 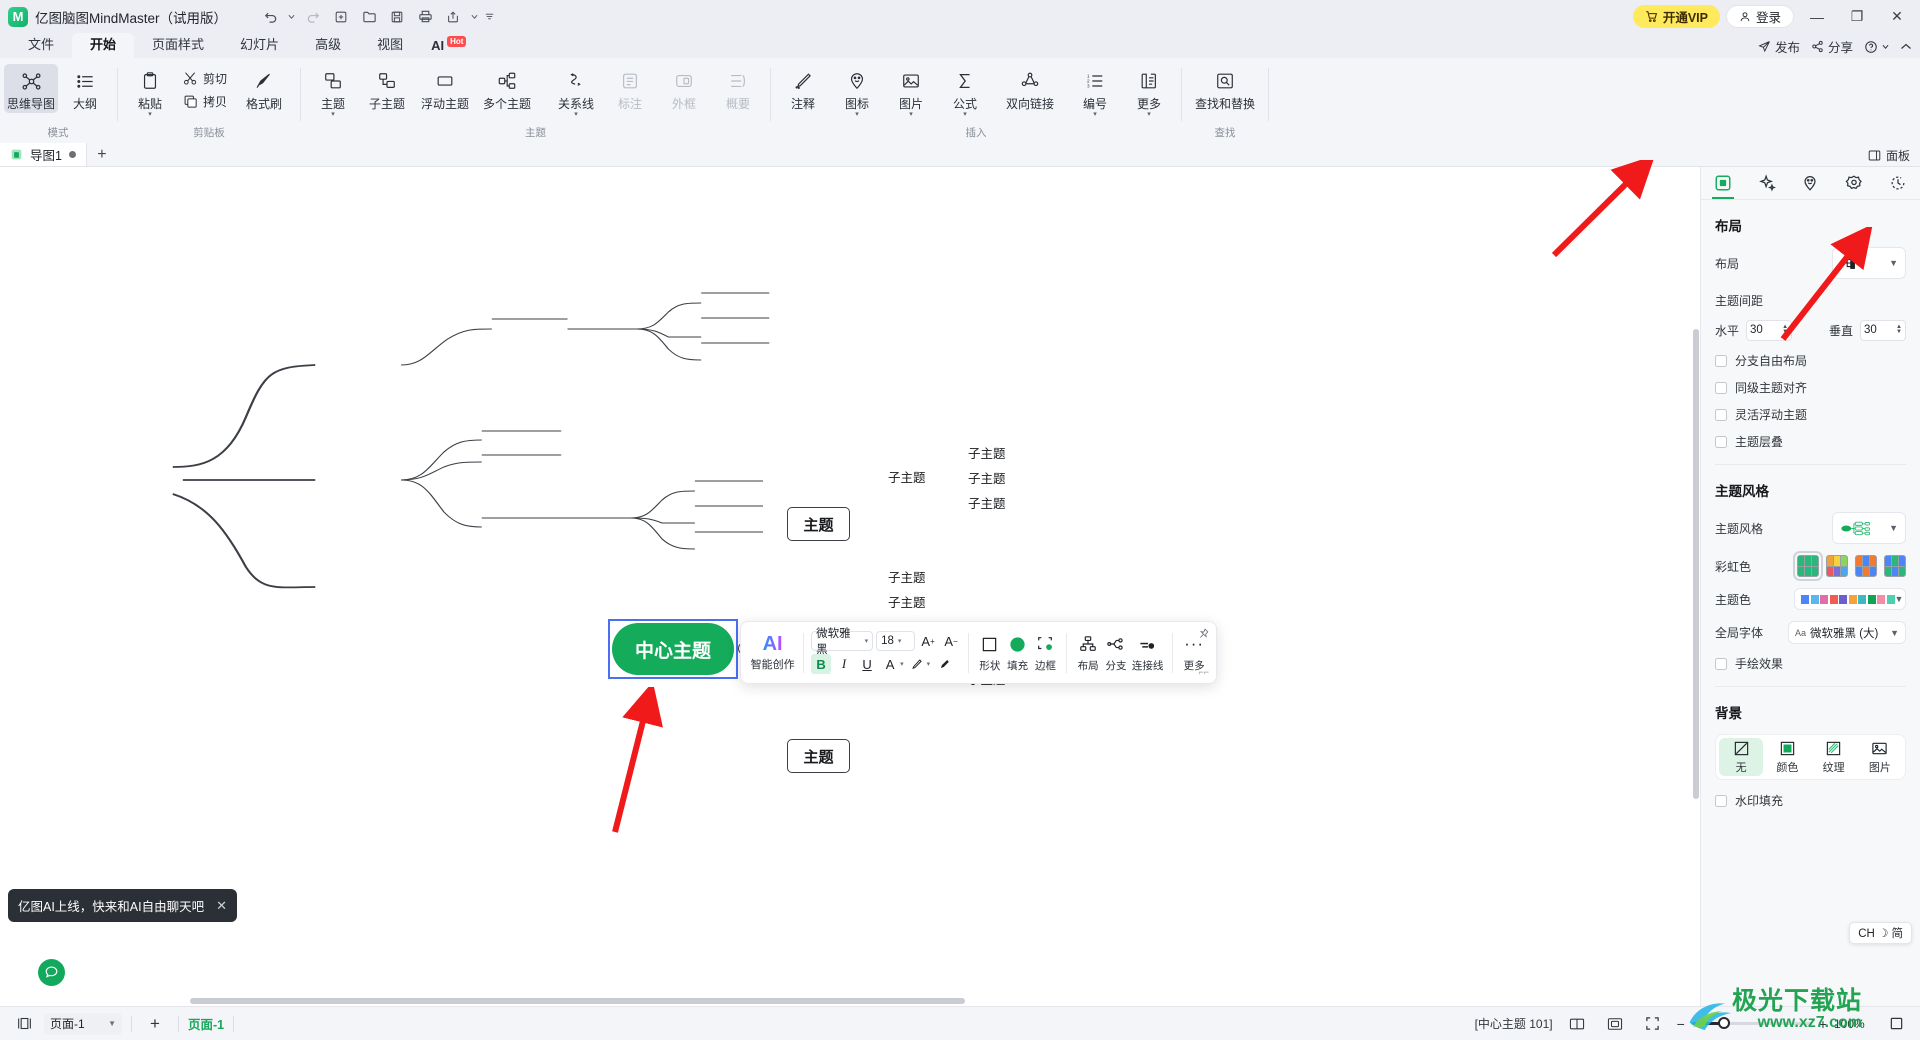 What do you see at coordinates (333, 92) in the screenshot?
I see `ribbon-topic: 主题 ▾` at bounding box center [333, 92].